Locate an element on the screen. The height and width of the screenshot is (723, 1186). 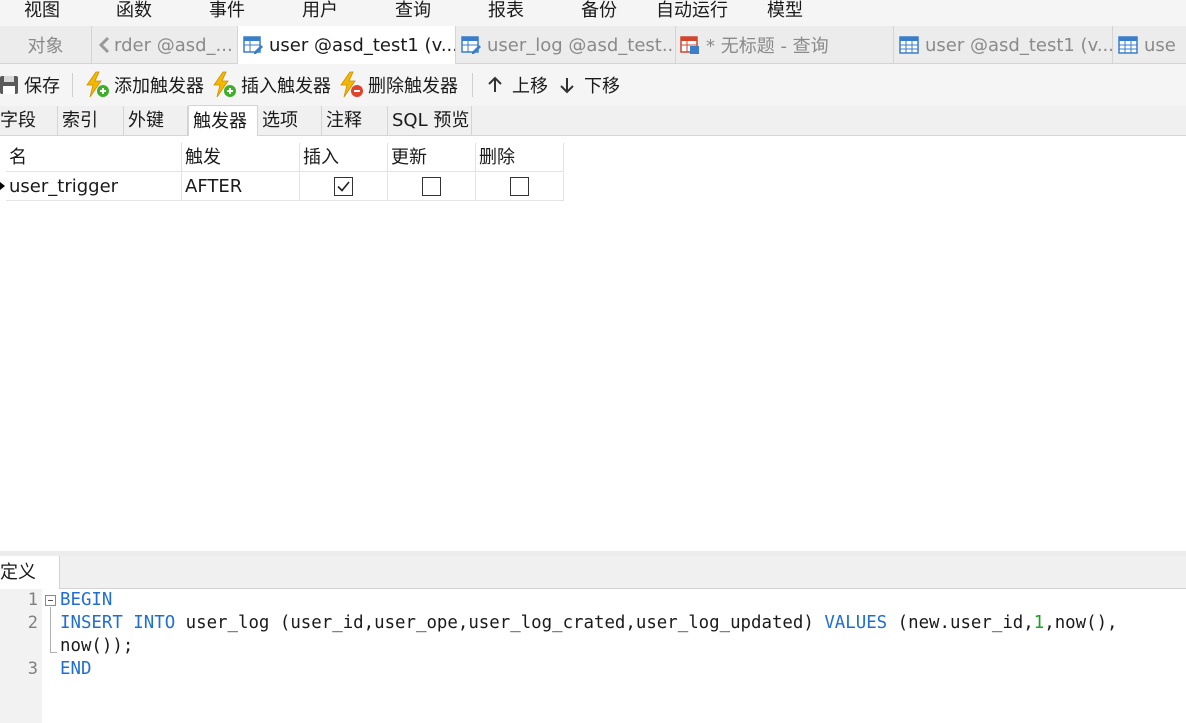
tab-objects-label: 对象 is located at coordinates (45, 46).